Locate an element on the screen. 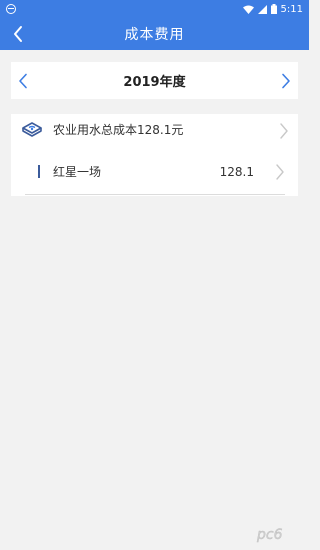  year-selector: 2019年度 is located at coordinates (154, 80).